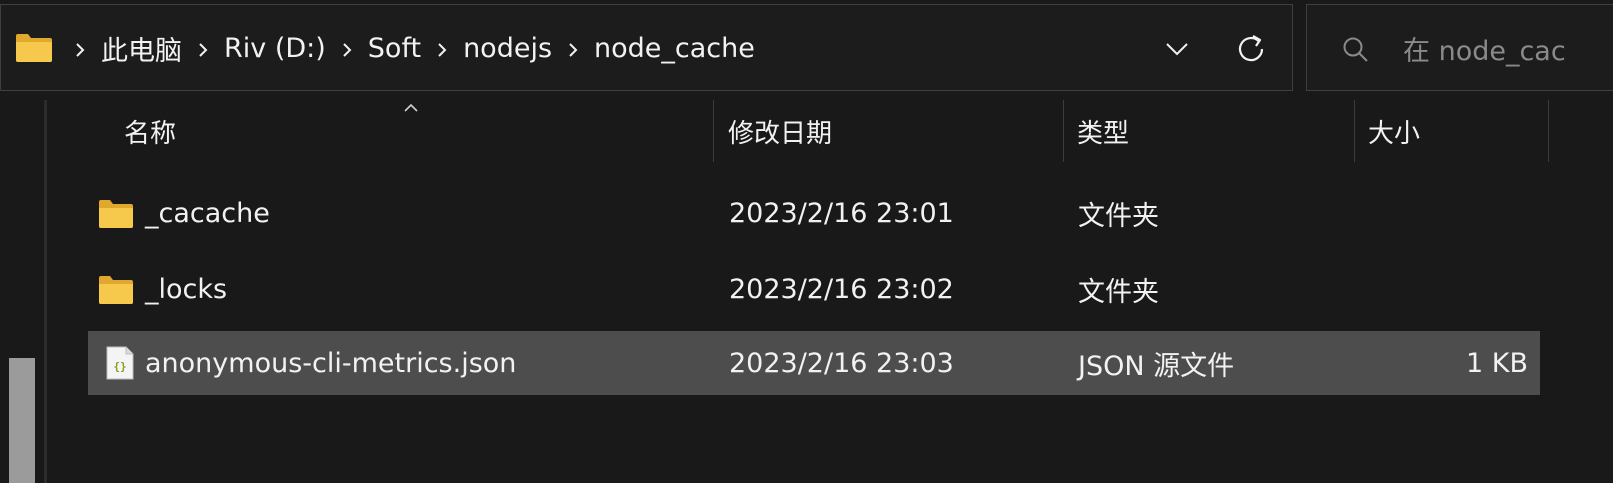  Describe the element at coordinates (1251, 49) in the screenshot. I see `refresh-icon` at that location.